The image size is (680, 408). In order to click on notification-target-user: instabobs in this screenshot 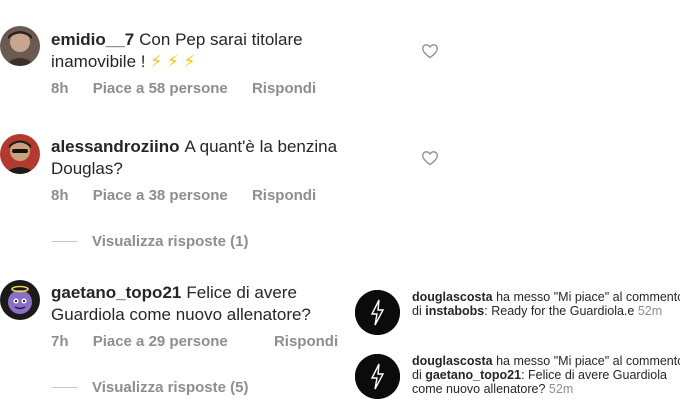, I will do `click(454, 311)`.